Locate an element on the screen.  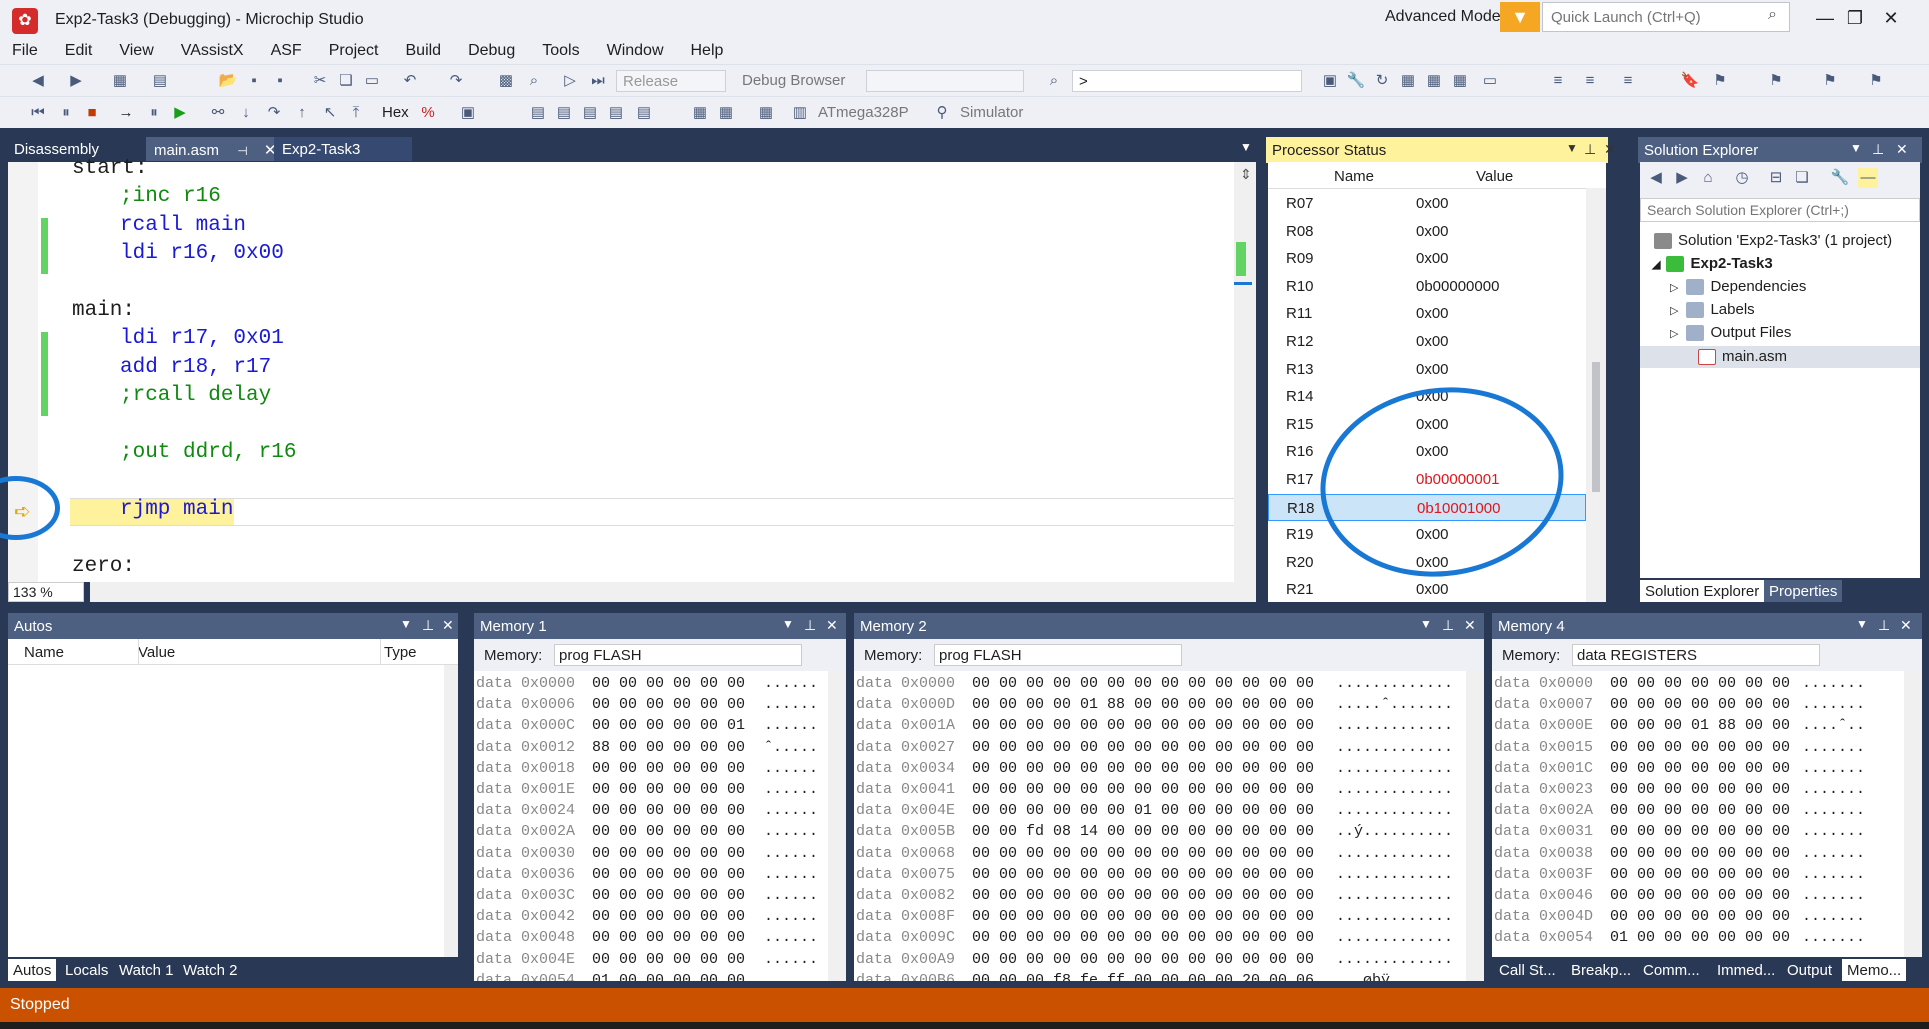
copy-icon: ❏ is located at coordinates (1802, 178).